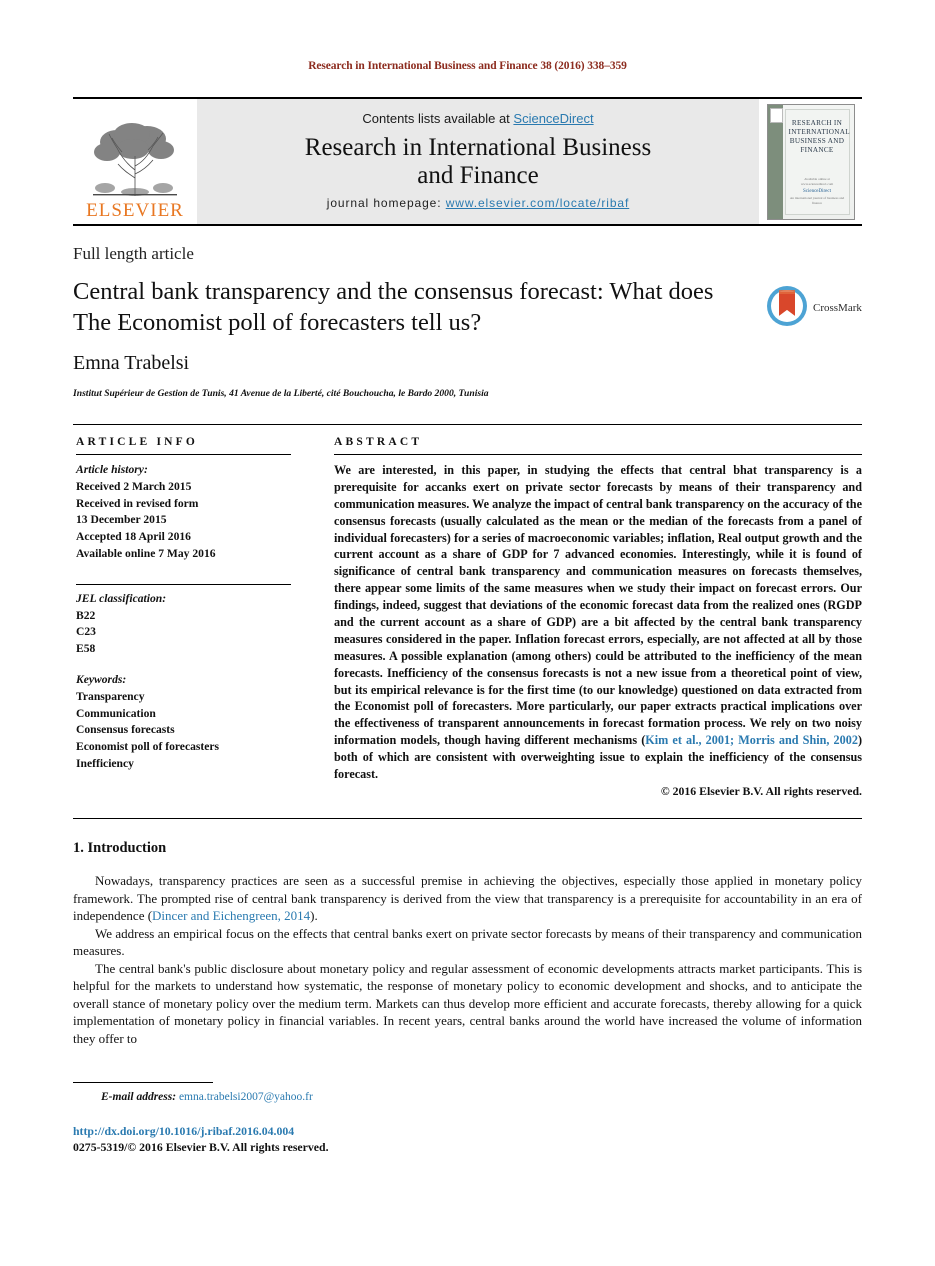 The width and height of the screenshot is (935, 1266). Describe the element at coordinates (787, 308) in the screenshot. I see `crossmark-icon` at that location.